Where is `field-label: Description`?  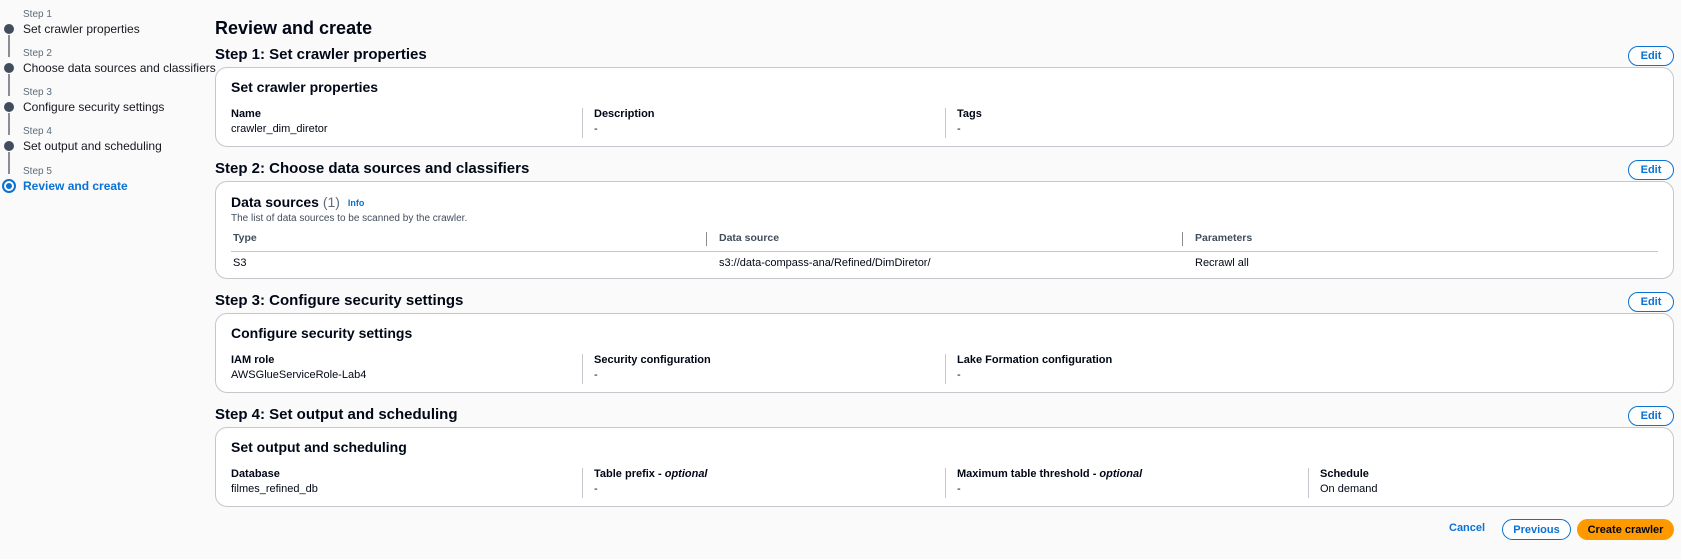 field-label: Description is located at coordinates (624, 114).